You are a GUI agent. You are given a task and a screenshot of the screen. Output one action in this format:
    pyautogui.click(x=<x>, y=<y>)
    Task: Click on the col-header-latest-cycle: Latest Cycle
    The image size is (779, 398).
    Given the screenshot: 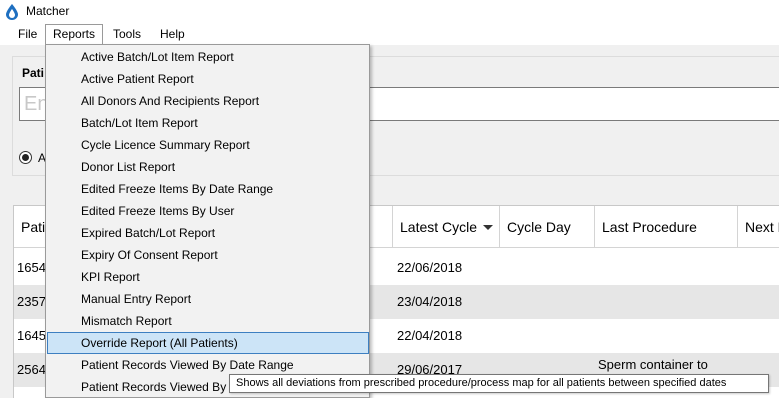 What is the action you would take?
    pyautogui.click(x=446, y=227)
    